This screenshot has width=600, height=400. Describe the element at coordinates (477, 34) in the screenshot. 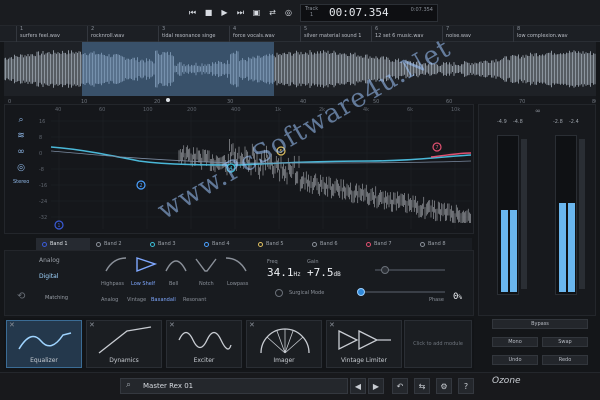

I see `file-slot: 7 noise.wav` at that location.